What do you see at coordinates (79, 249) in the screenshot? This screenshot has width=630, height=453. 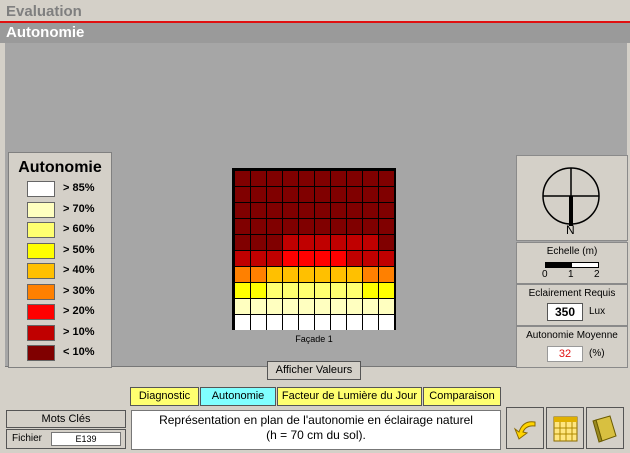 I see `legend-label: > 50%` at bounding box center [79, 249].